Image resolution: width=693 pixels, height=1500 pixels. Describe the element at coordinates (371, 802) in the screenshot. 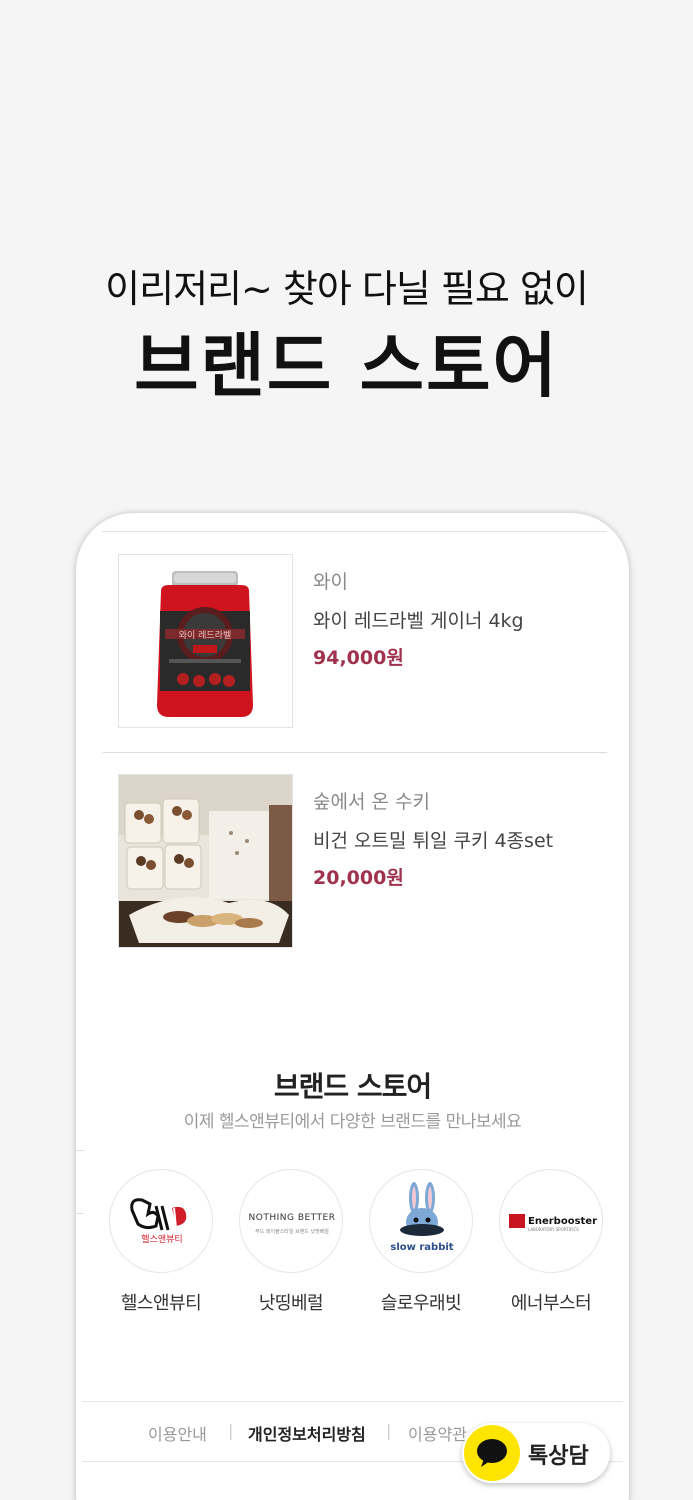

I see `product-brand: 숲에서 온 수키` at that location.